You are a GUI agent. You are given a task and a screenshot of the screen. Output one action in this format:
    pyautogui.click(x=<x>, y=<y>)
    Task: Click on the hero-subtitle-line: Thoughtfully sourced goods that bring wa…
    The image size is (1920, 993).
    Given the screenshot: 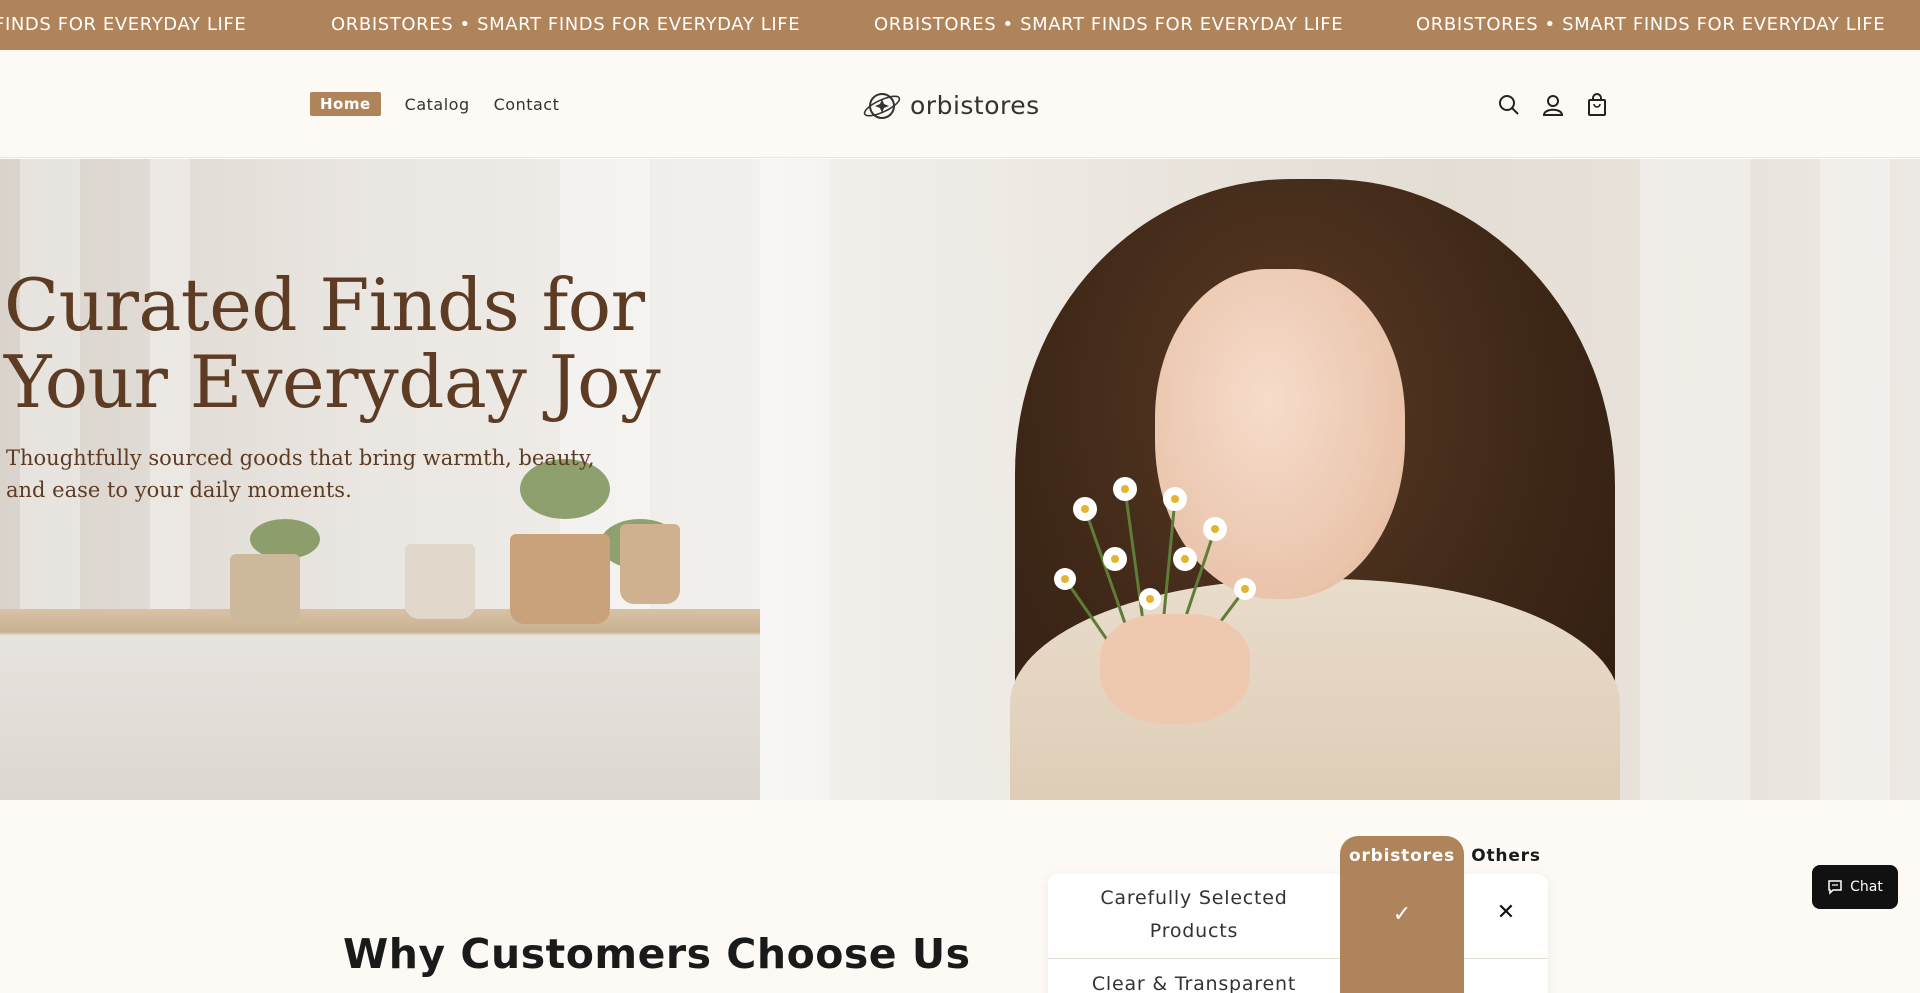 What is the action you would take?
    pyautogui.click(x=300, y=458)
    